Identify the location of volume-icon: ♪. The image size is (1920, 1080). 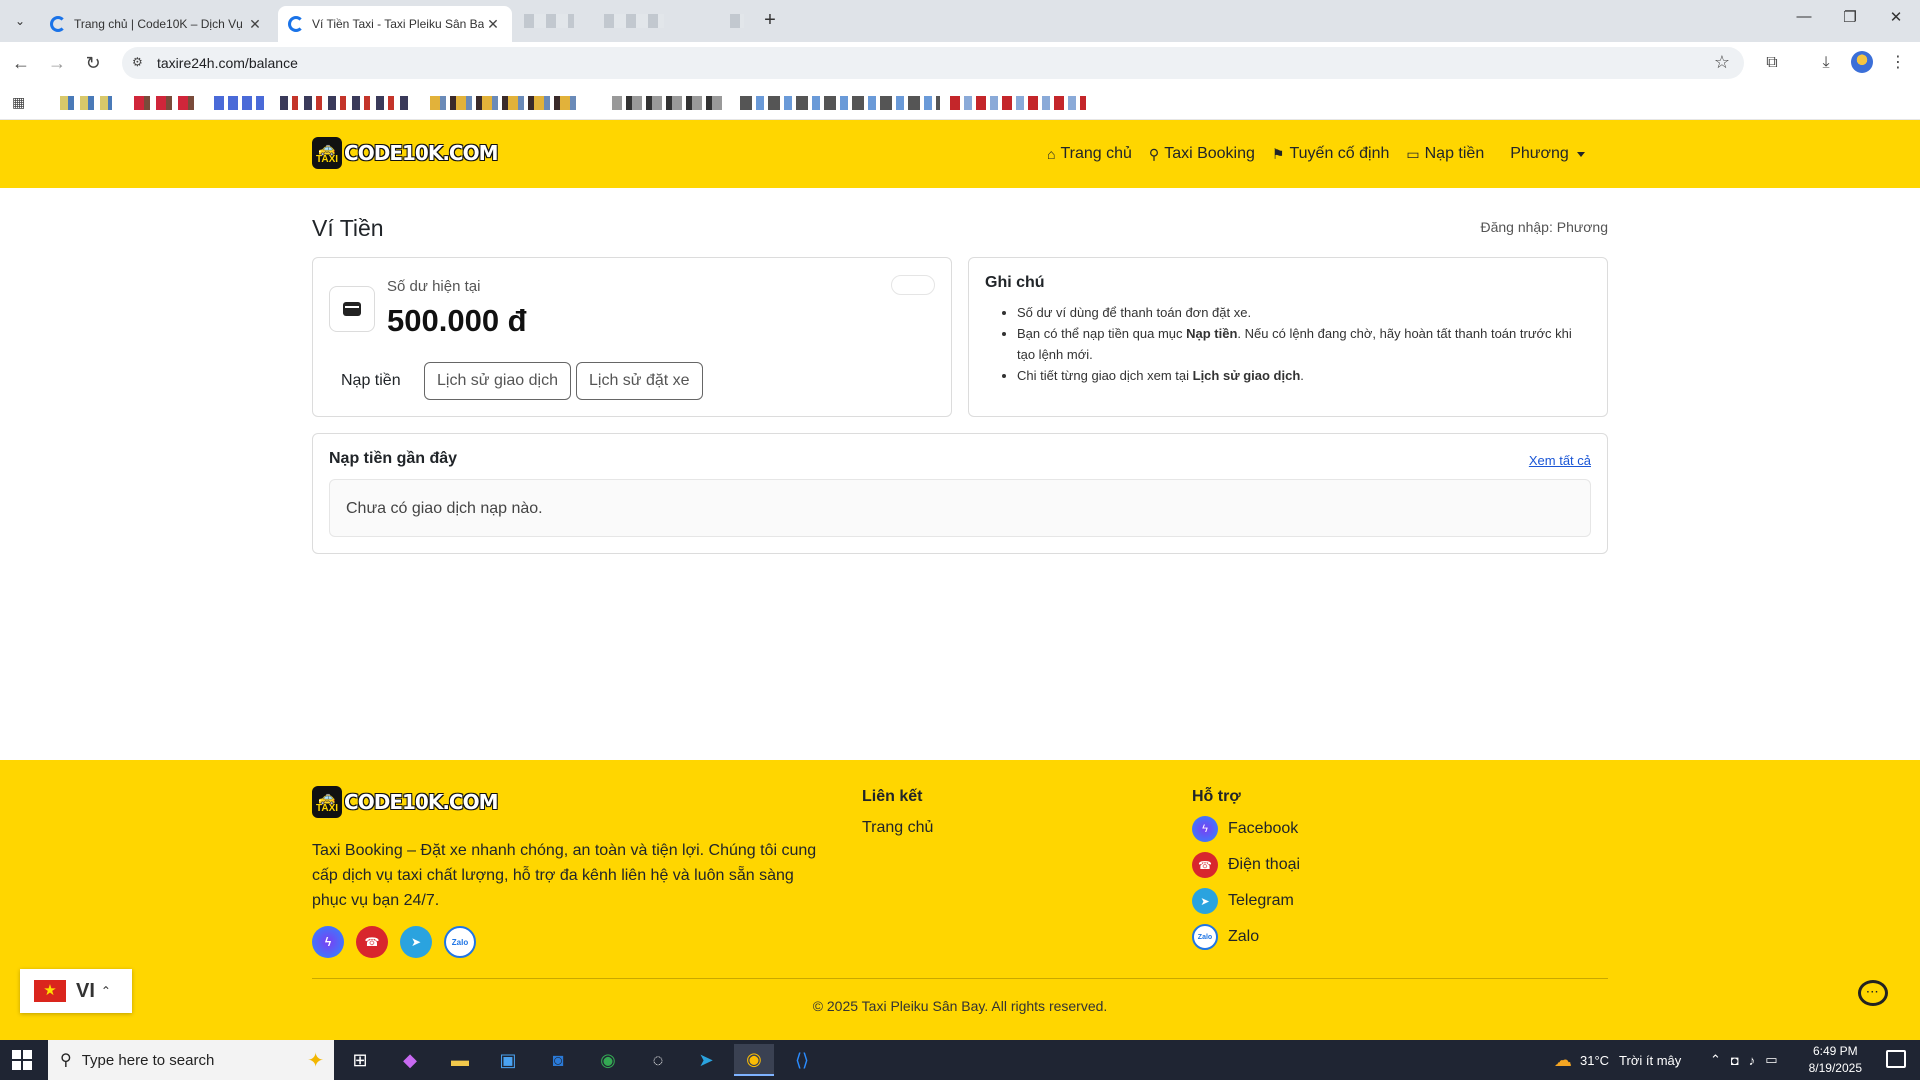
(1752, 1060).